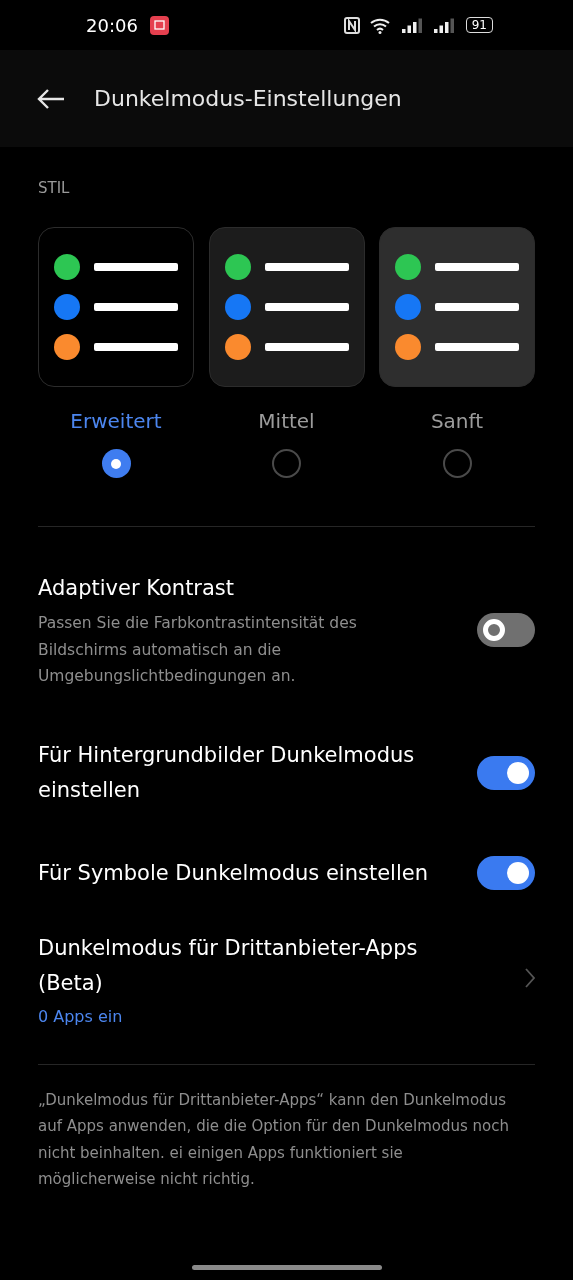 Image resolution: width=573 pixels, height=1280 pixels. What do you see at coordinates (137, 588) in the screenshot?
I see `setting-title: Adaptiver Kontrast` at bounding box center [137, 588].